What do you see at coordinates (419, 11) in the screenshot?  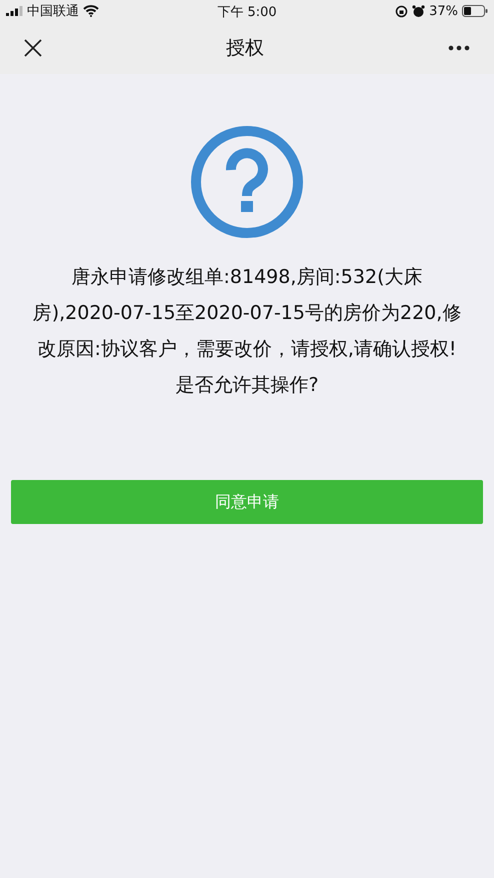 I see `alarm-icon` at bounding box center [419, 11].